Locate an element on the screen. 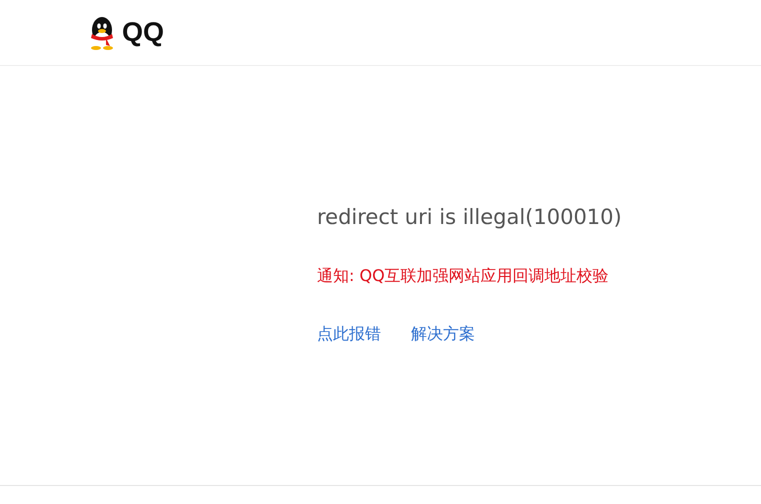 Image resolution: width=761 pixels, height=504 pixels. error-message: redirect uri is illegal(100010) is located at coordinates (470, 217).